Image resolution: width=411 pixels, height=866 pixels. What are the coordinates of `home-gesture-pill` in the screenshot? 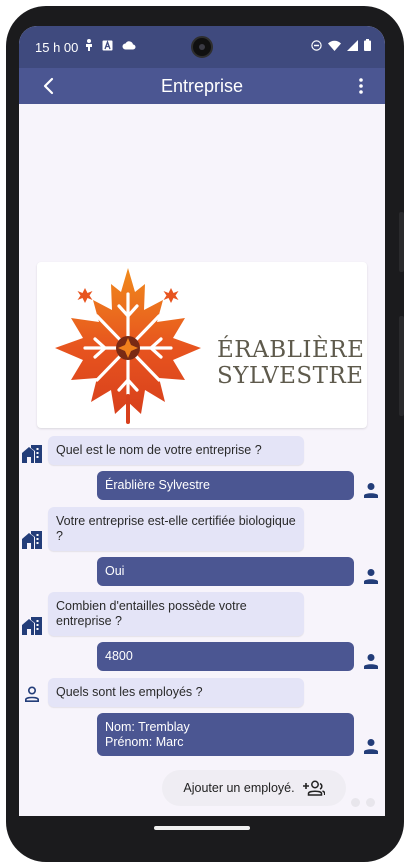 It's located at (202, 828).